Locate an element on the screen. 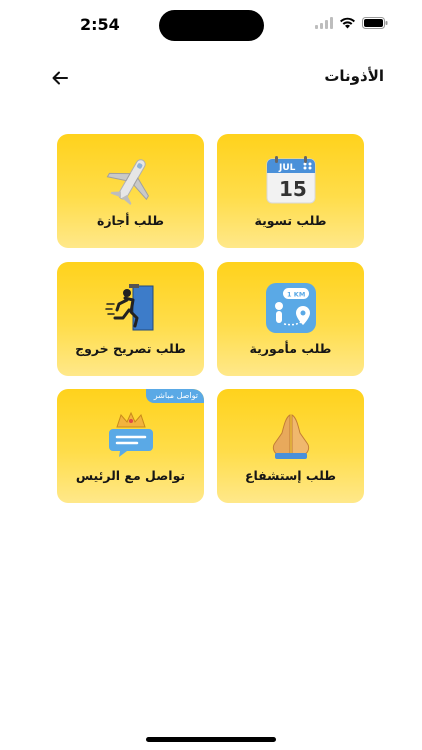 Image resolution: width=422 pixels, height=750 pixels. tile-intercession-request: طلب إستشفاع is located at coordinates (290, 446).